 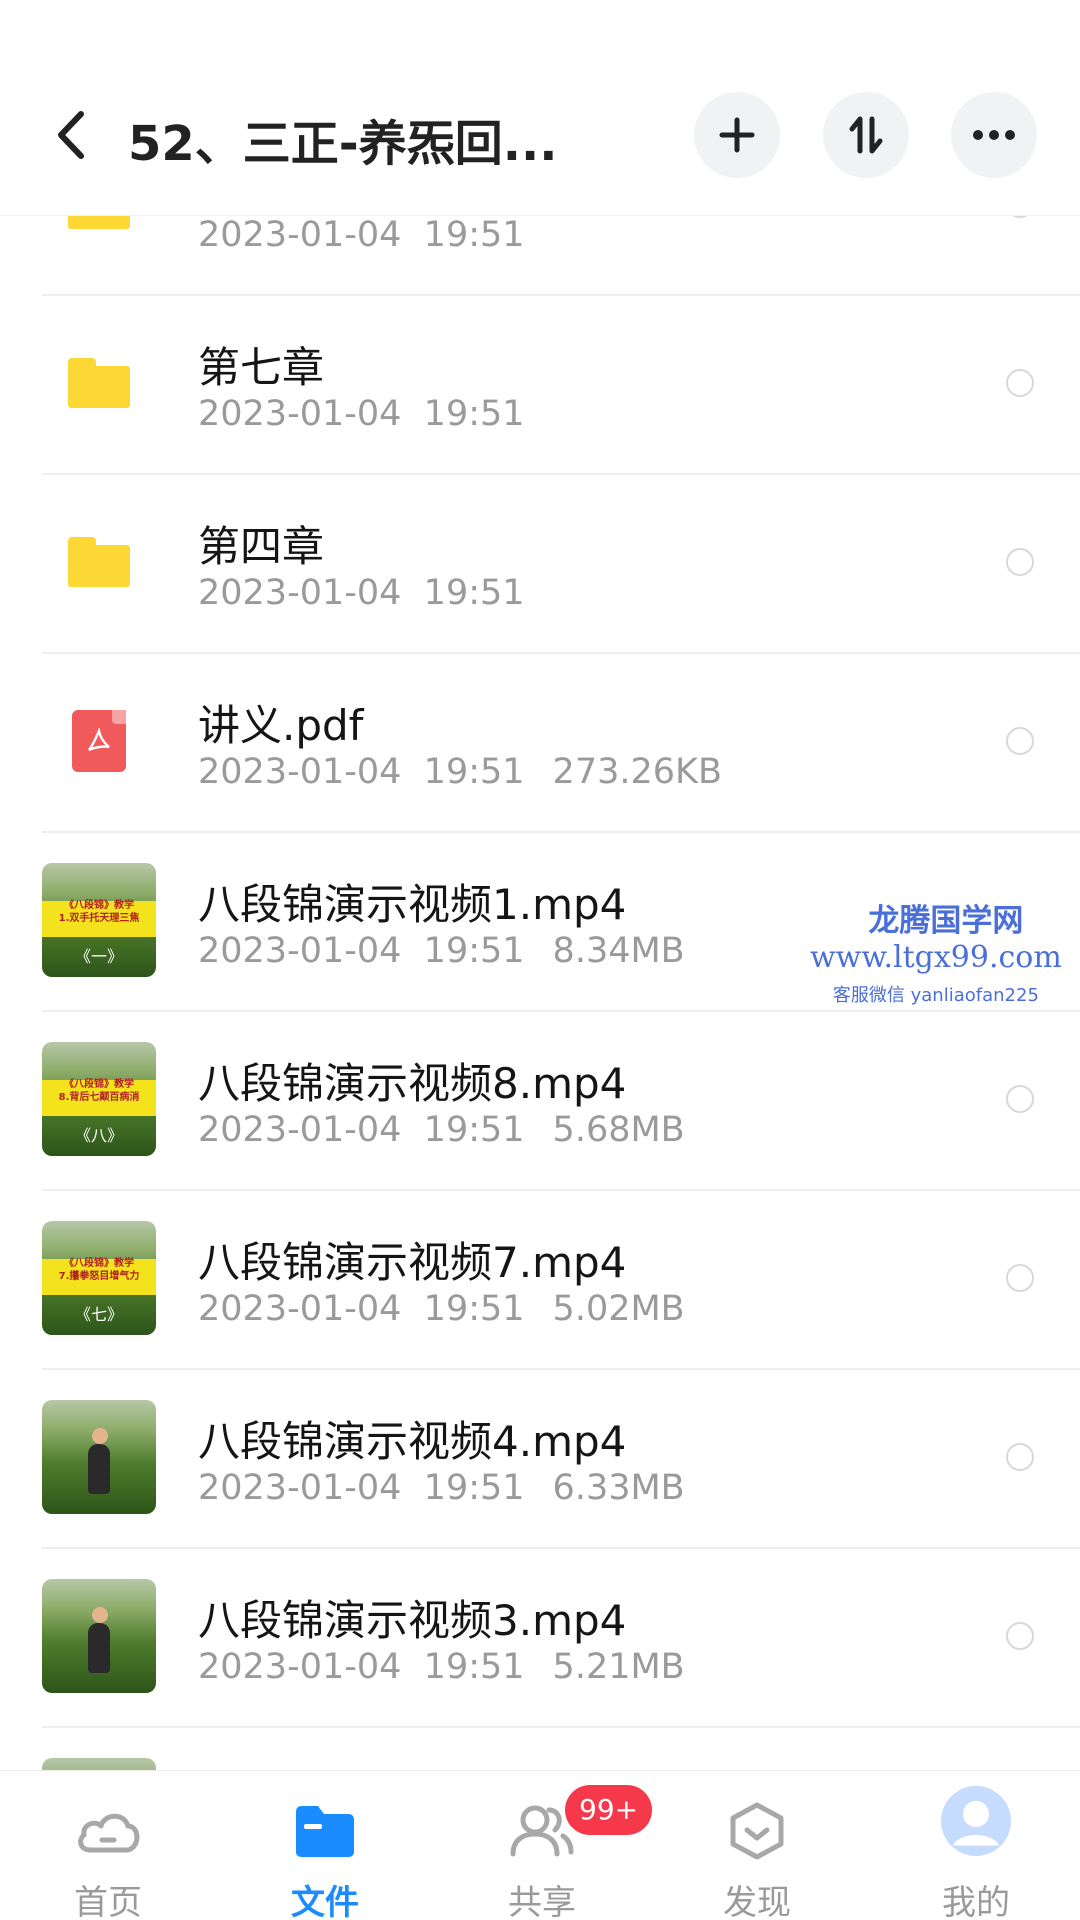 I want to click on bottom-nav: 首页 文件 共享 发现 我的, so click(x=540, y=1845).